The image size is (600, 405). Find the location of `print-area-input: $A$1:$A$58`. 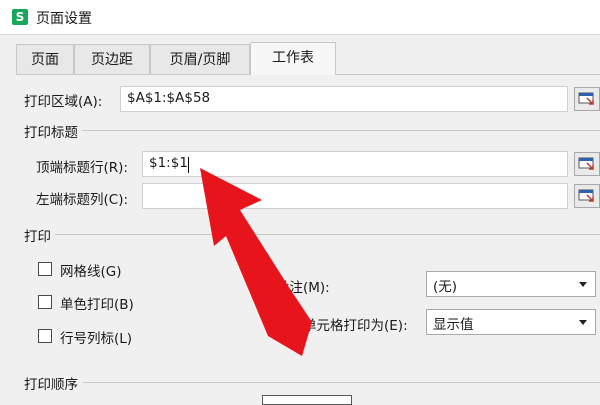

print-area-input: $A$1:$A$58 is located at coordinates (344, 99).